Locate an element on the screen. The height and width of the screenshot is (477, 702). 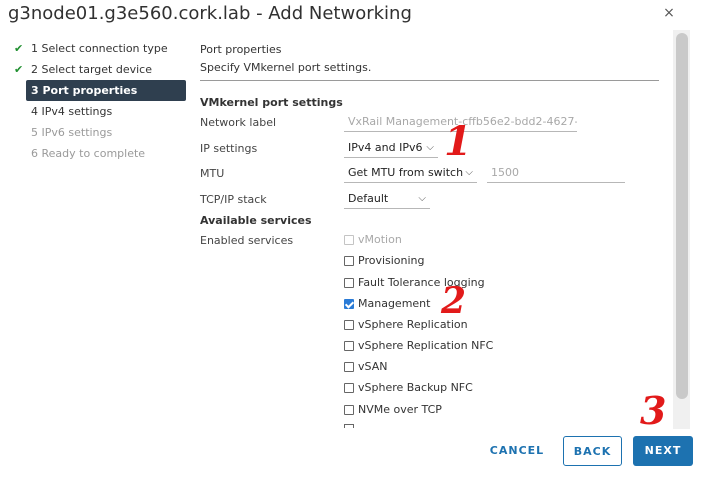
ip-settings-select: IPv4 and IPv6 ⌵ is located at coordinates (391, 148).